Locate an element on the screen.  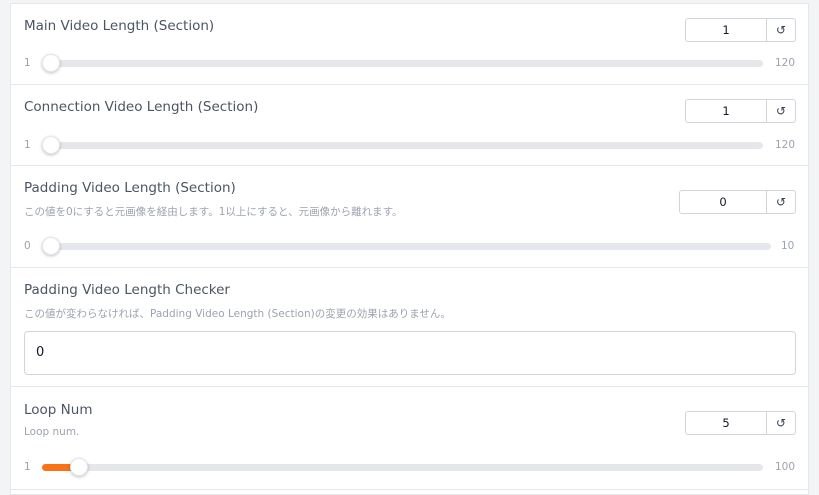
setting-info: この値を0にすると元画像を経由します。1以上にすると、元画像から離れます。 is located at coordinates (213, 212).